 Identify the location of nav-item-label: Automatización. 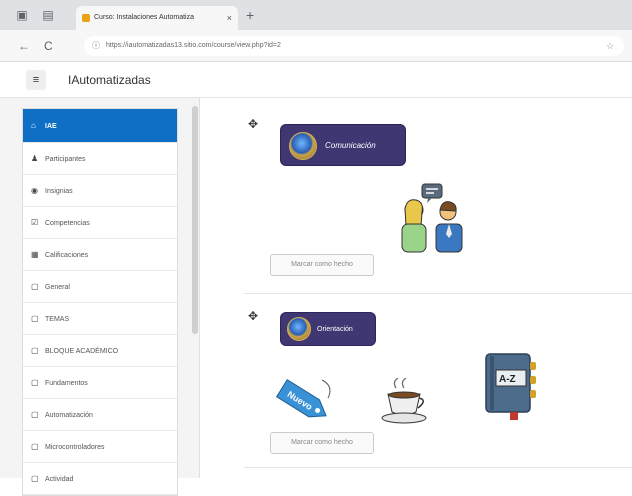
(69, 415).